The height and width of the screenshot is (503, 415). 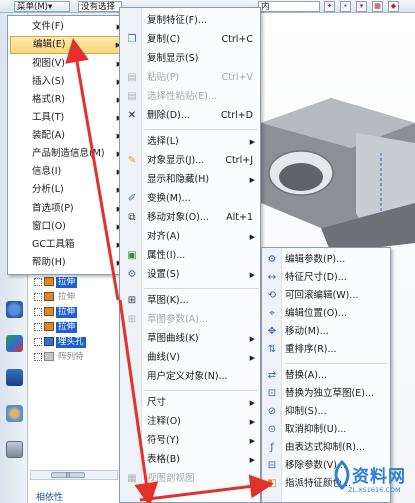 What do you see at coordinates (190, 403) in the screenshot?
I see `edit-item-dimension: 尺寸 ▶` at bounding box center [190, 403].